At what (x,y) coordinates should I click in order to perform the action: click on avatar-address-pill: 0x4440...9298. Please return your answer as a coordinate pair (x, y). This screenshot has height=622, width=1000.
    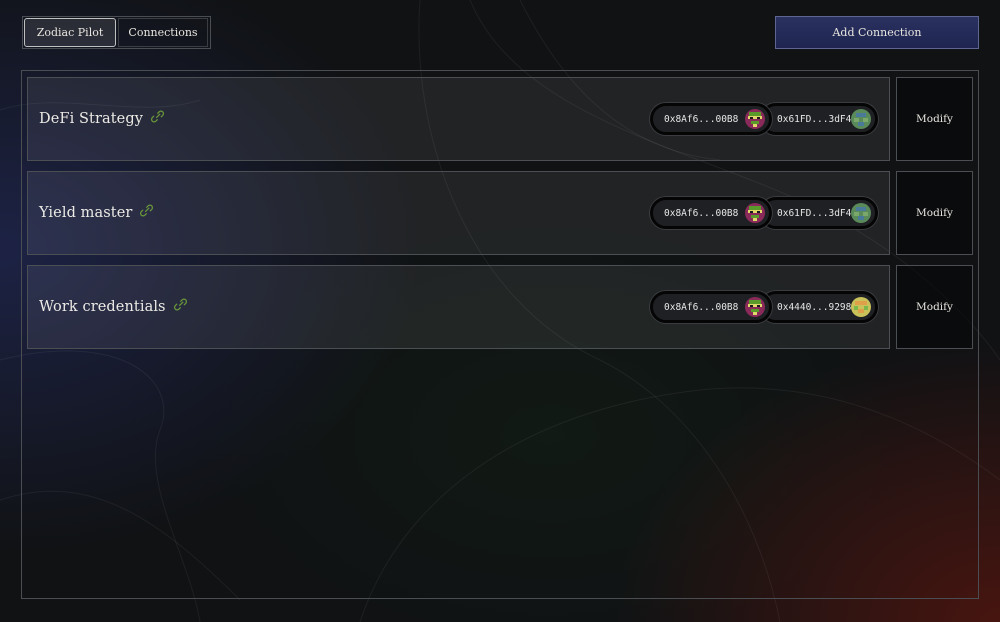
    Looking at the image, I should click on (819, 307).